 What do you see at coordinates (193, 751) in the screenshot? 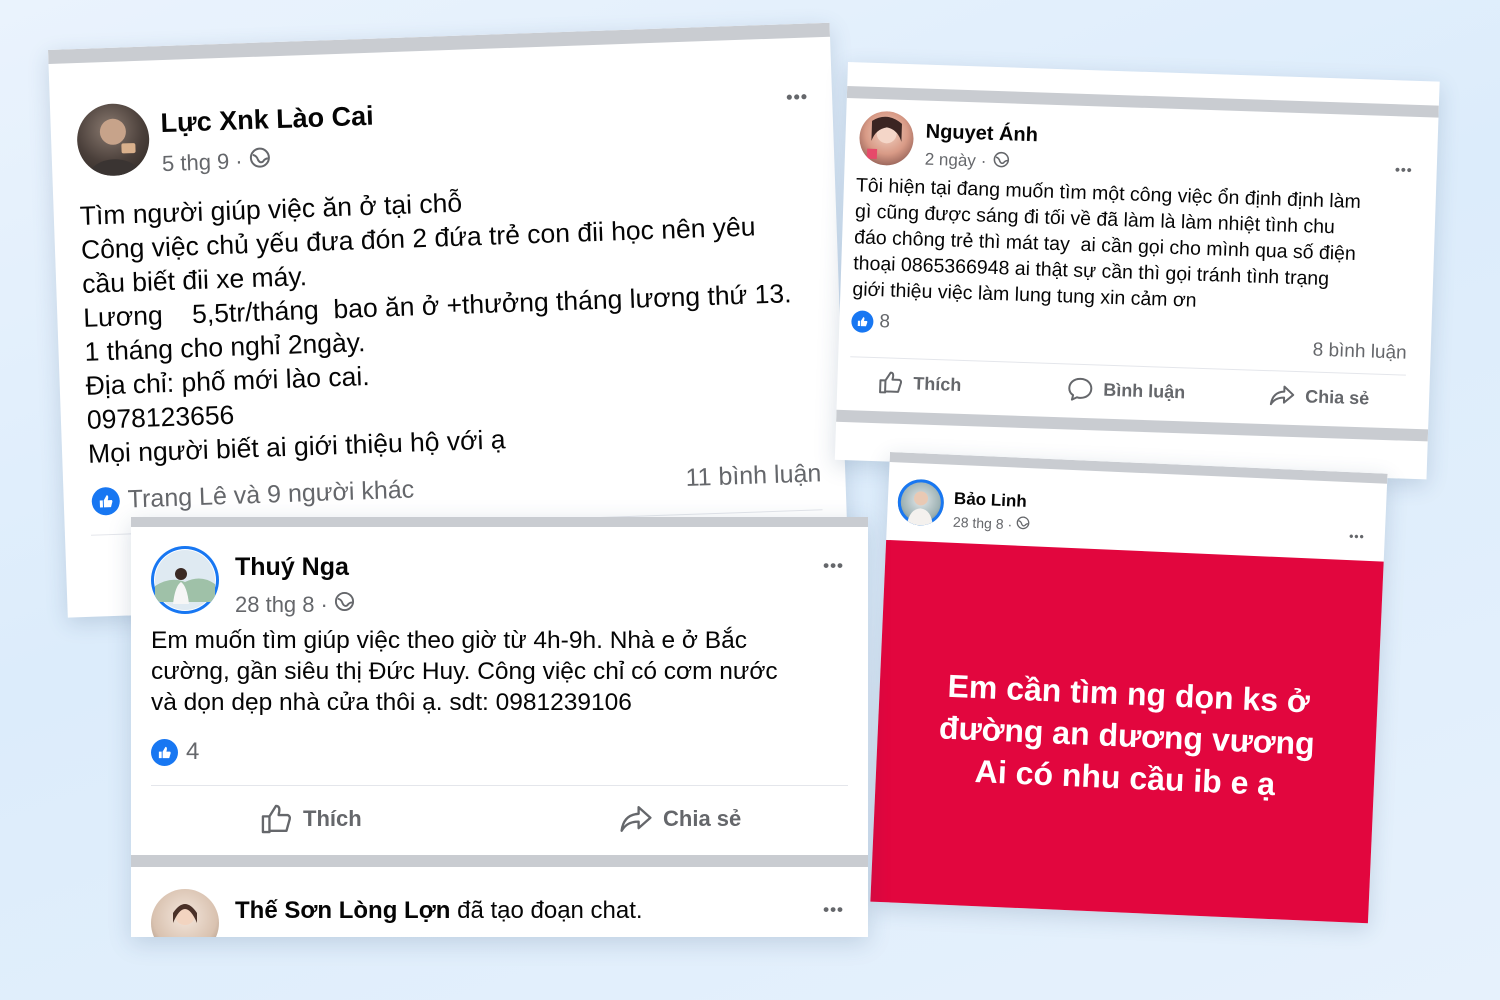
I see `reaction-count: 4` at bounding box center [193, 751].